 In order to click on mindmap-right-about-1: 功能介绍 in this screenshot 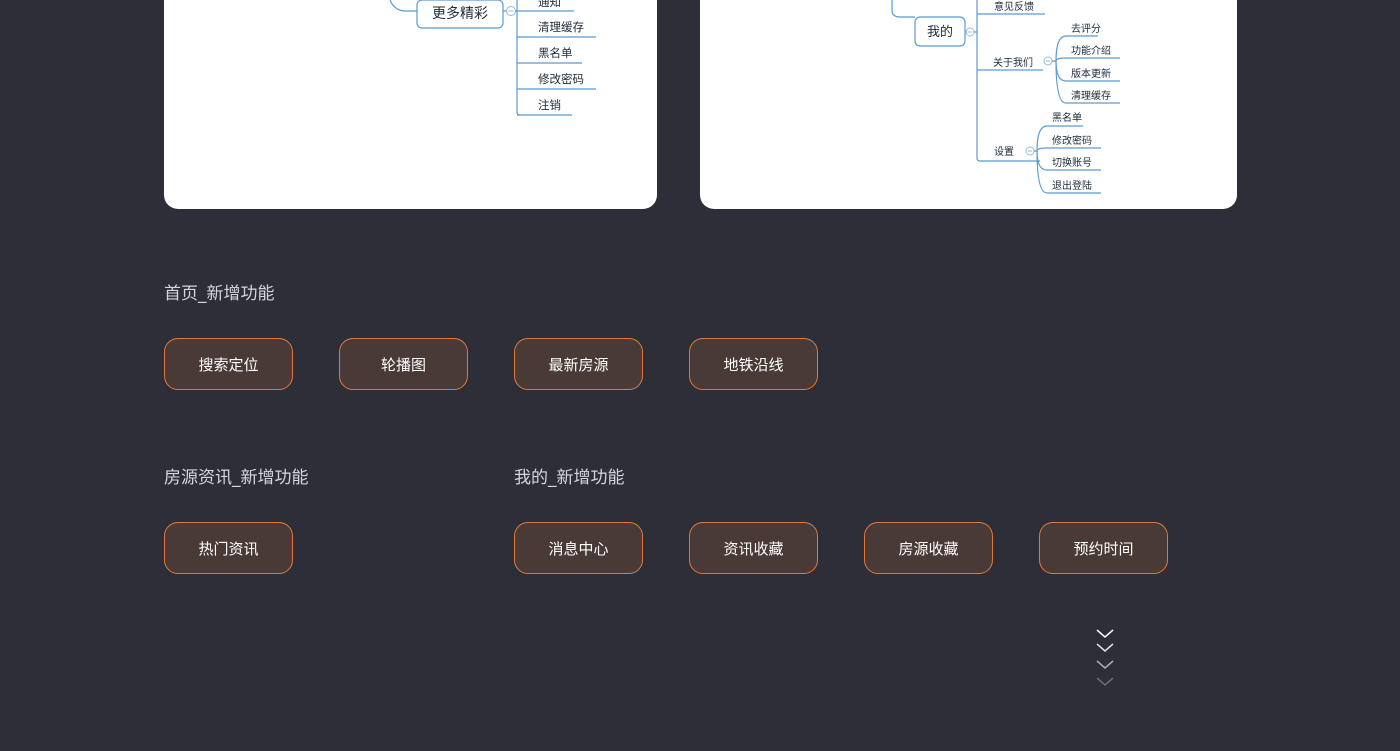, I will do `click(1091, 50)`.